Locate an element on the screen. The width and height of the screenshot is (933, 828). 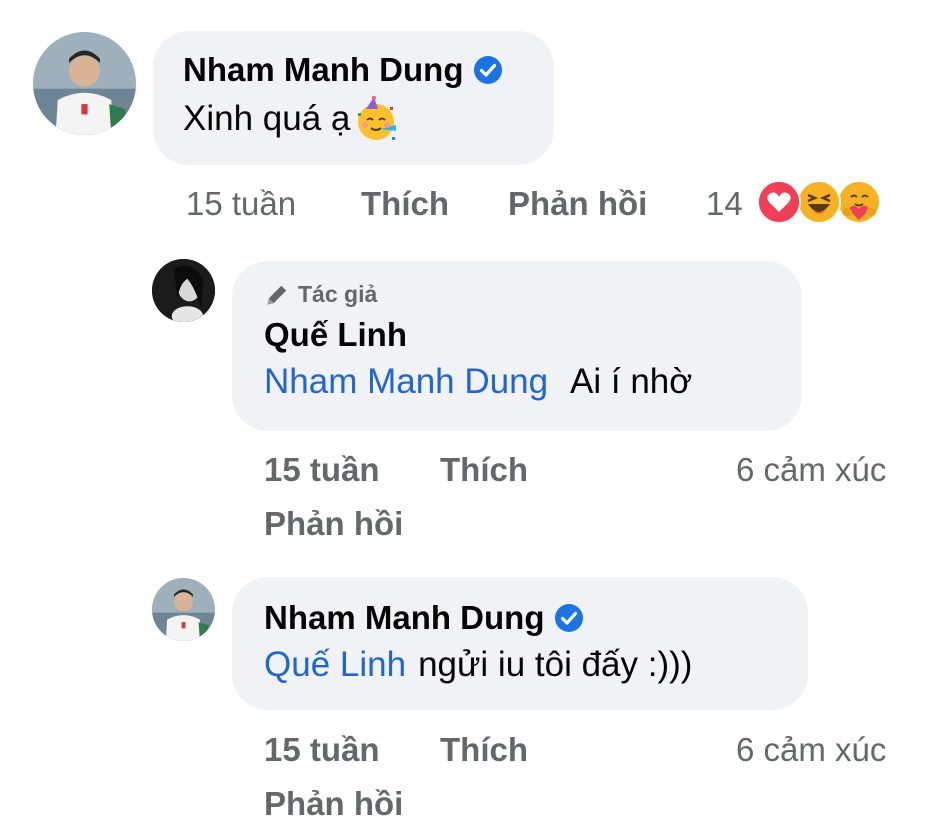
reply-author-name: Nham Manh Dung is located at coordinates (520, 618).